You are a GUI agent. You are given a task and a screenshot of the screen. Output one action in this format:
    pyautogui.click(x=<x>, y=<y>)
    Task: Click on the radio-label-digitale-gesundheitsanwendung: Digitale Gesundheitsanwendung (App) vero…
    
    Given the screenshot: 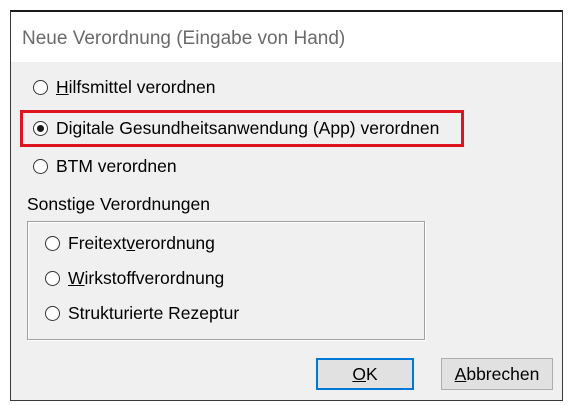 What is the action you would take?
    pyautogui.click(x=247, y=128)
    